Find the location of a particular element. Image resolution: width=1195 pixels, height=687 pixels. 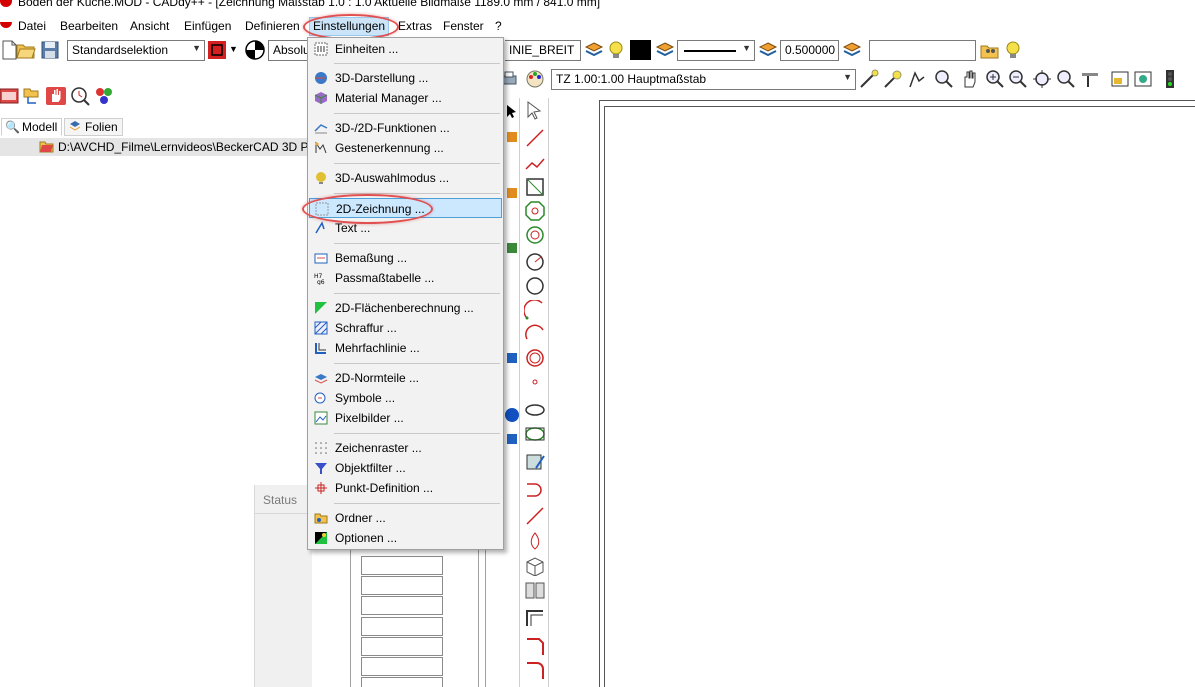

double-circle-icon is located at coordinates (535, 358).